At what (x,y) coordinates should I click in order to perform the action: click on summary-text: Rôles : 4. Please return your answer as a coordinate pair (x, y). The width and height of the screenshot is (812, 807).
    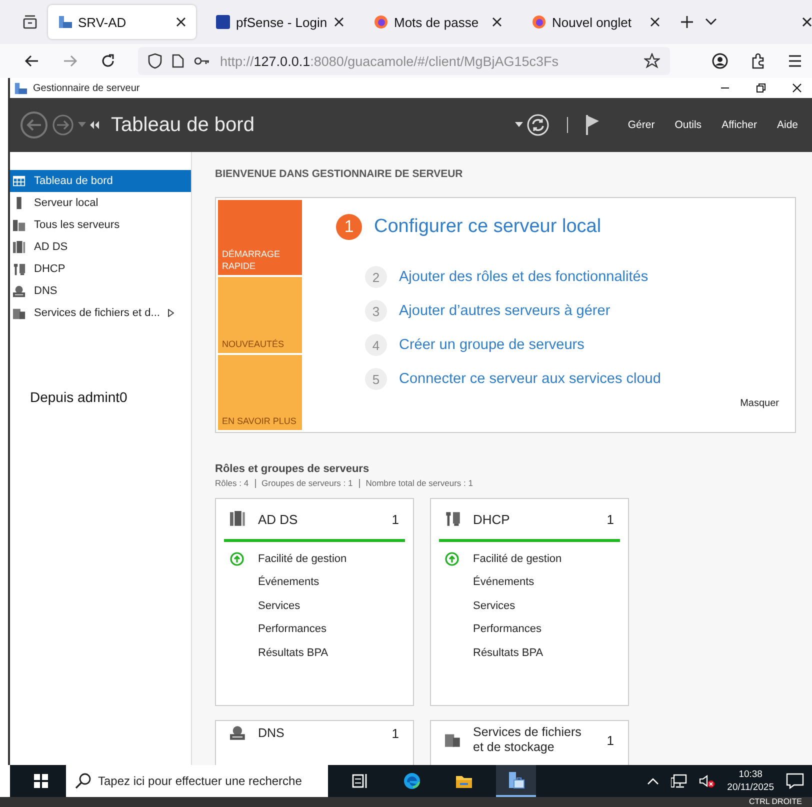
    Looking at the image, I should click on (232, 483).